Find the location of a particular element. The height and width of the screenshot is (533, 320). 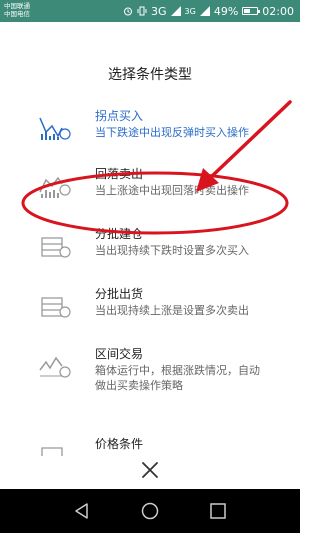

home-icon is located at coordinates (150, 511).